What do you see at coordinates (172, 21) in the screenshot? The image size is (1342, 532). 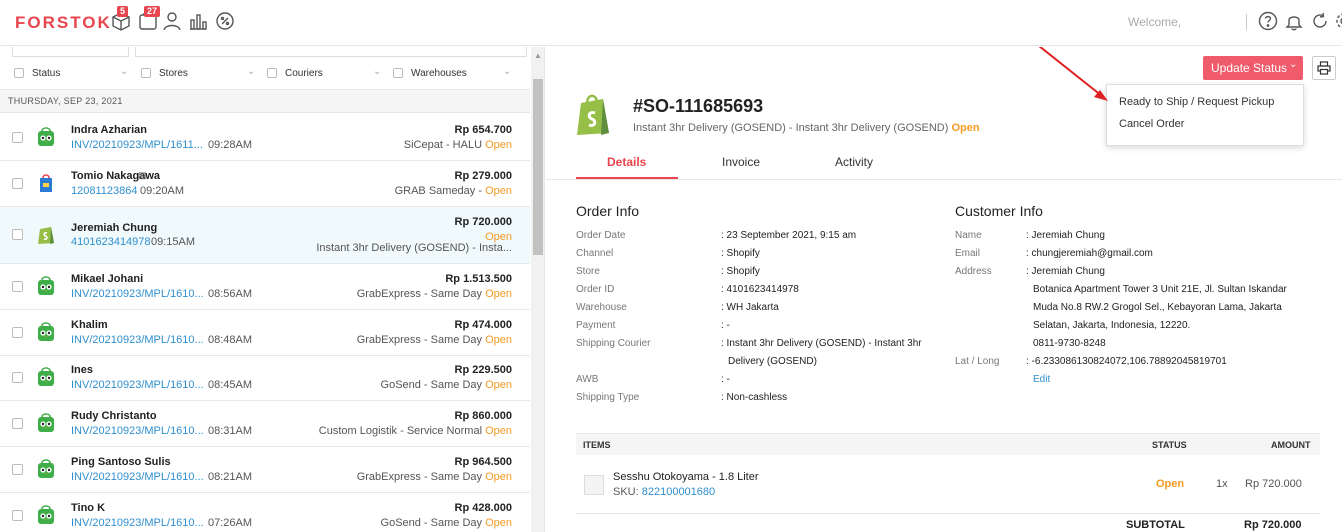 I see `user-icon` at bounding box center [172, 21].